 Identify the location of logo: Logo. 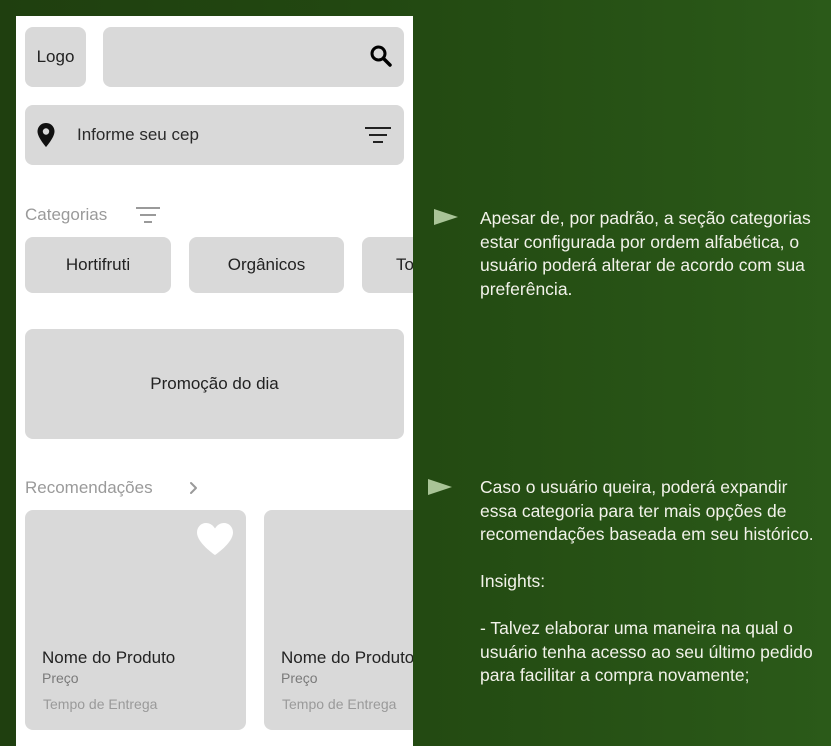
(55, 57).